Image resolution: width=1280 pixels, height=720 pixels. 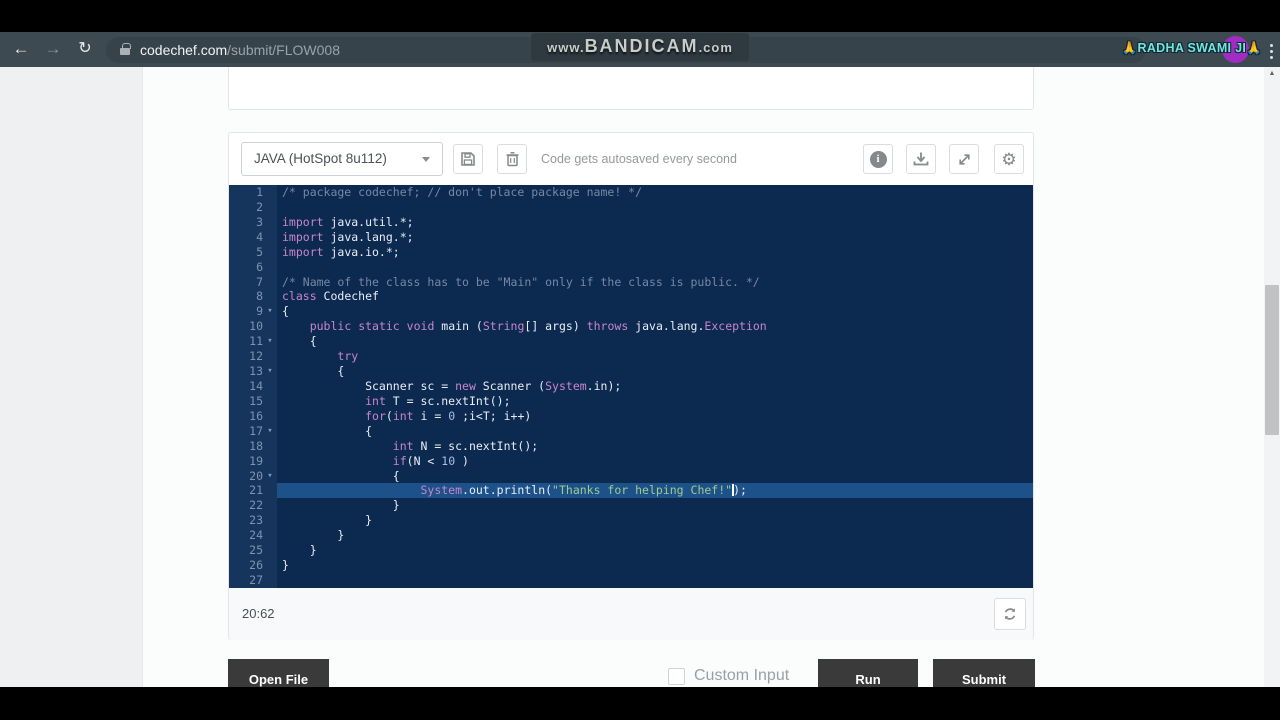 I want to click on save-button, so click(x=468, y=159).